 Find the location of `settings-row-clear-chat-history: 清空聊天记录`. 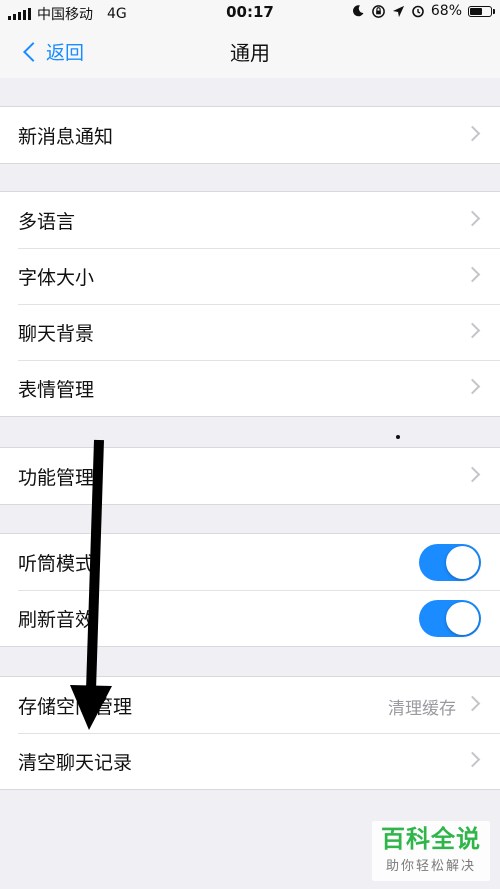

settings-row-clear-chat-history: 清空聊天记录 is located at coordinates (250, 761).